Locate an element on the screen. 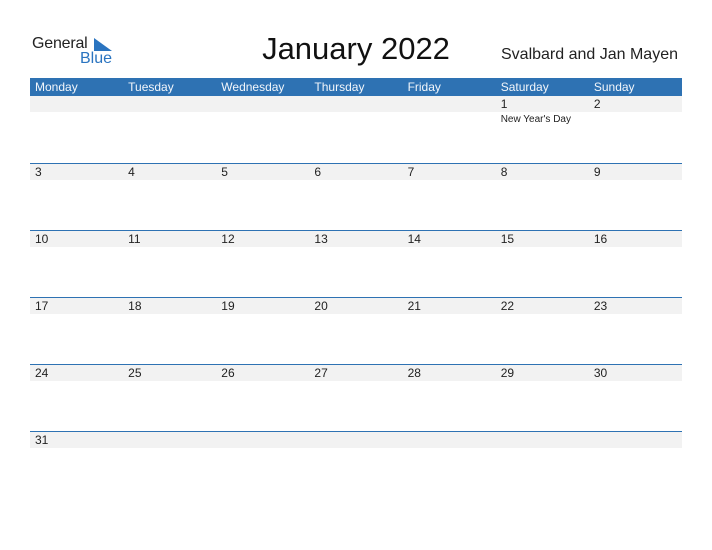  day-number: 9 is located at coordinates (597, 172).